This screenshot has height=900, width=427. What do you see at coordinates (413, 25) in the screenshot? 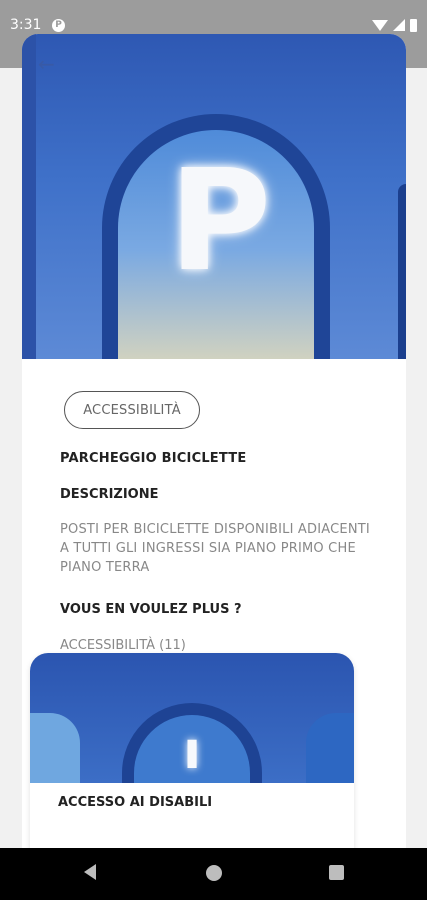
I see `battery-icon` at bounding box center [413, 25].